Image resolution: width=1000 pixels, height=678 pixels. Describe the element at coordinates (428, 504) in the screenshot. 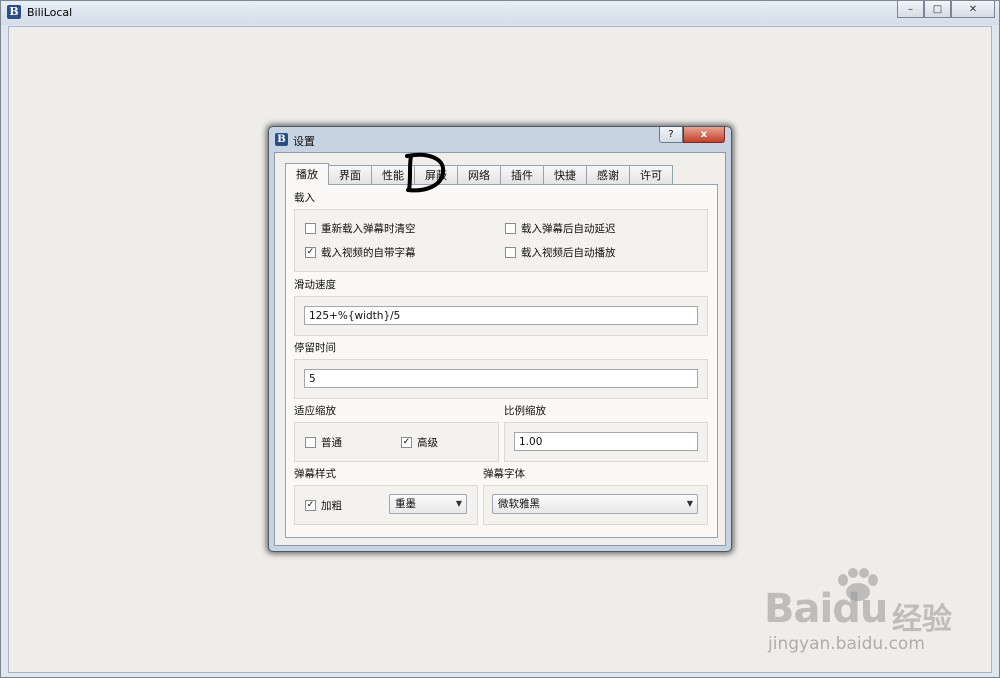

I see `effect-dropdown: 重墨 ▼` at that location.